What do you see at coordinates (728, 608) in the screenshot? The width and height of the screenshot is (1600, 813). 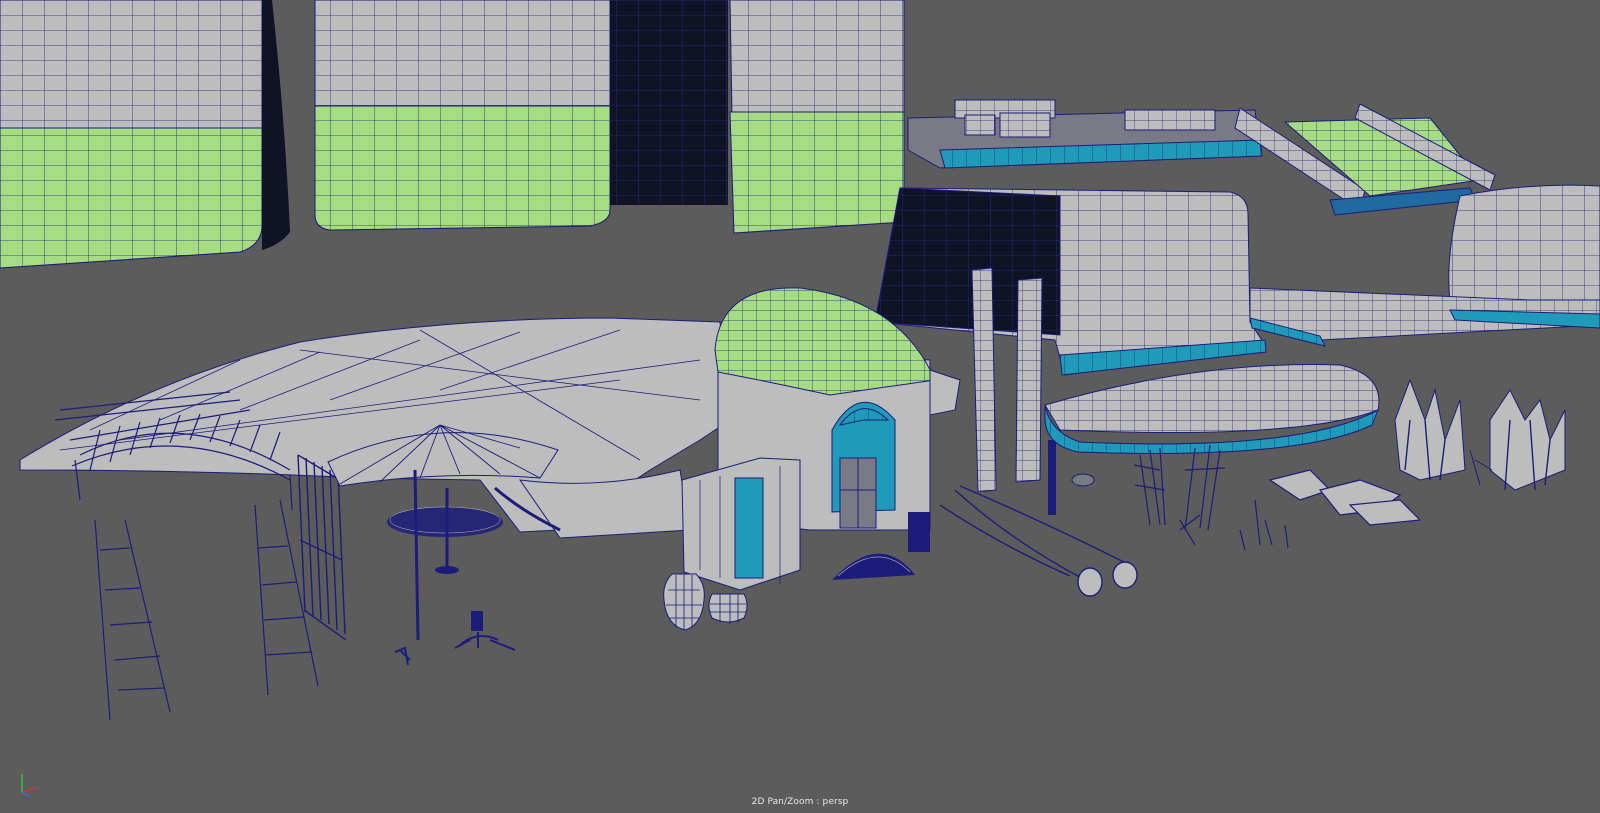 I see `clay-vase-short` at bounding box center [728, 608].